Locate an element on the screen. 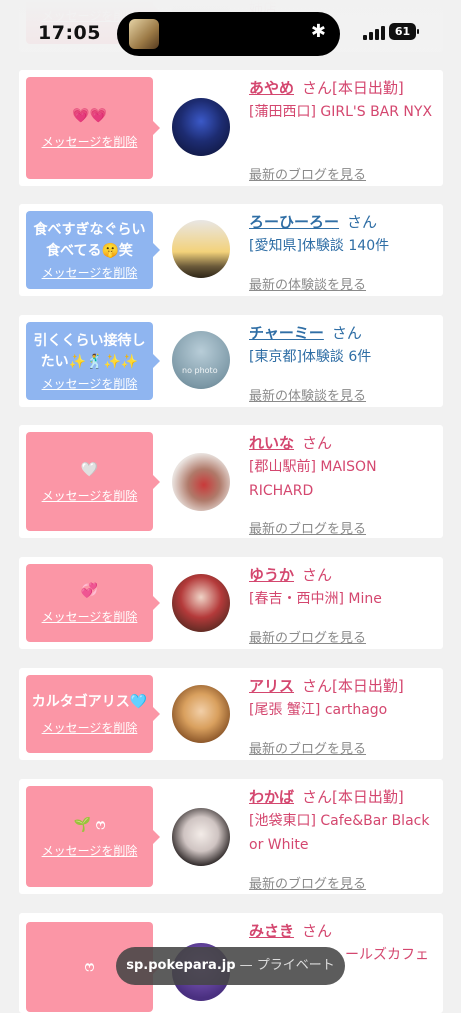  user-location: [東京都]体験談 6件 is located at coordinates (310, 357).